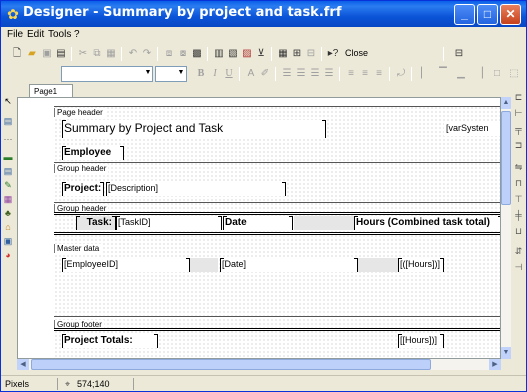 Image resolution: width=527 pixels, height=392 pixels. I want to click on app-icon: ✿, so click(13, 14).